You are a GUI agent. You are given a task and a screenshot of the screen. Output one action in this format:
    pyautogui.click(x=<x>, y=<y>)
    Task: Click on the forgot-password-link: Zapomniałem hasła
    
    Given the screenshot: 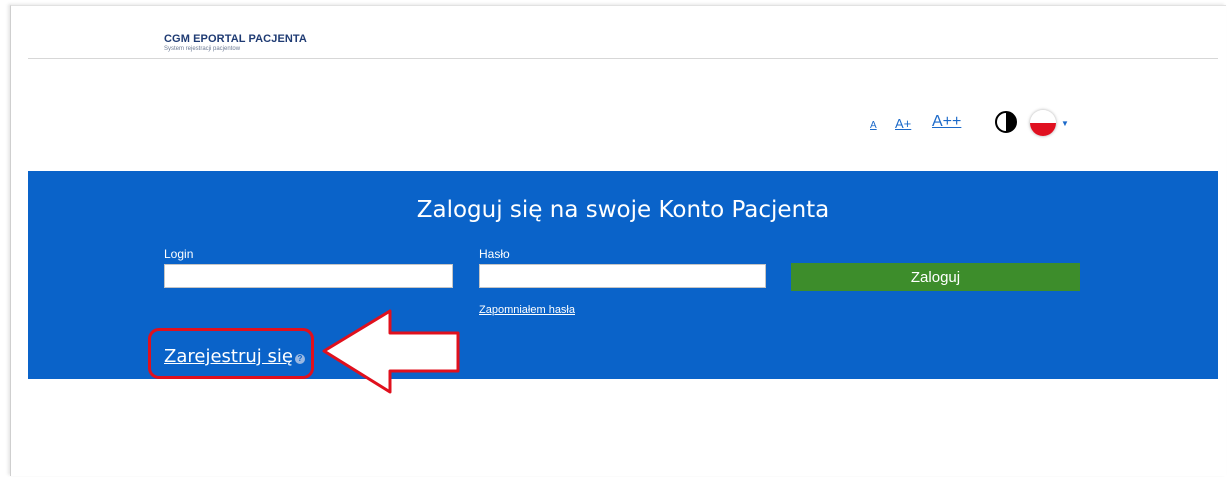 What is the action you would take?
    pyautogui.click(x=527, y=310)
    